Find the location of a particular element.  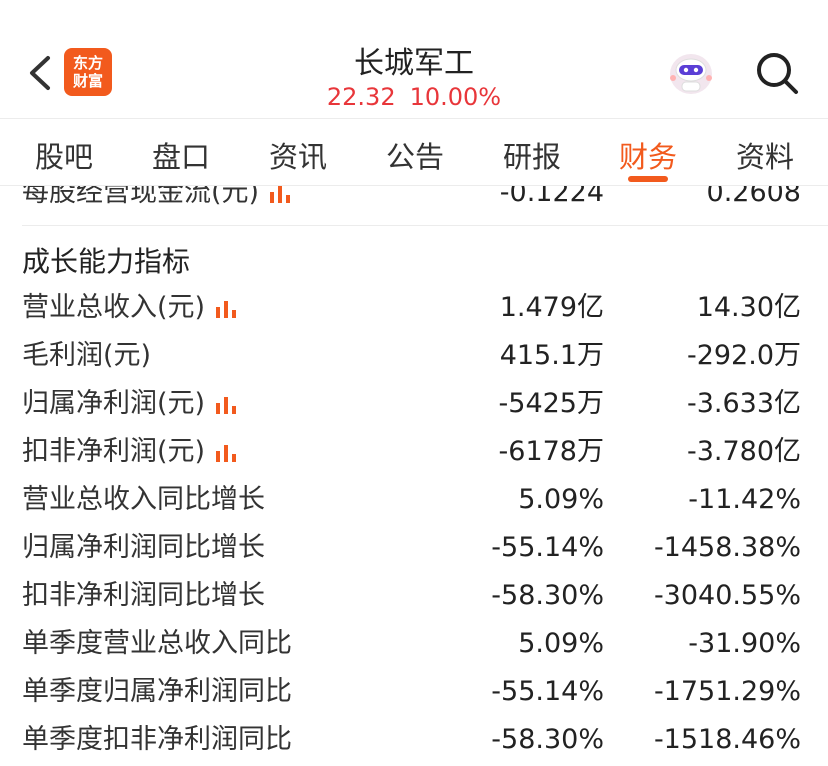

row-value-current: 415.1万 is located at coordinates (551, 355).